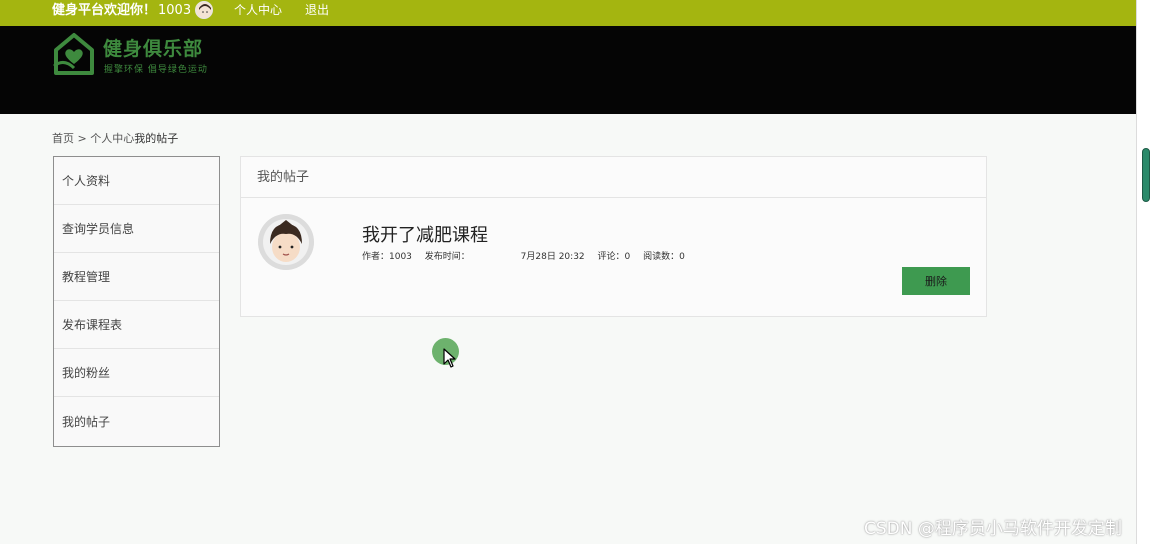  What do you see at coordinates (568, 13) in the screenshot?
I see `top-bar: 健身平台欢迎你！ 1003 个人中心 退出` at bounding box center [568, 13].